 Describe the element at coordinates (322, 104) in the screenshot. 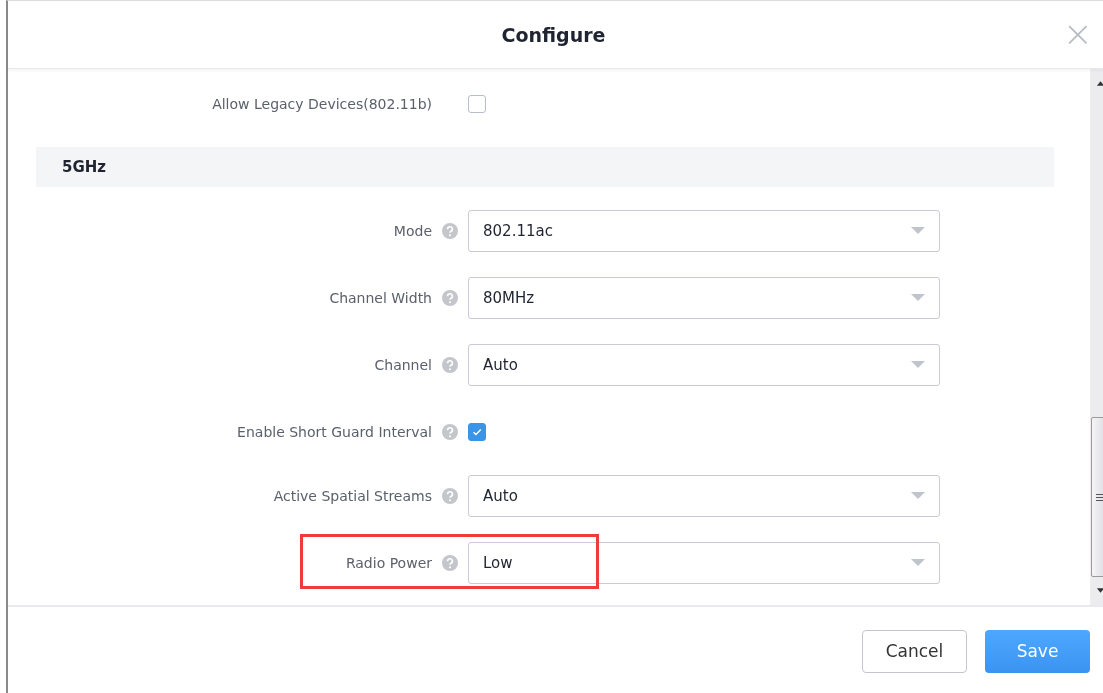

I see `field-label: Allow Legacy Devices(802.11b)` at that location.